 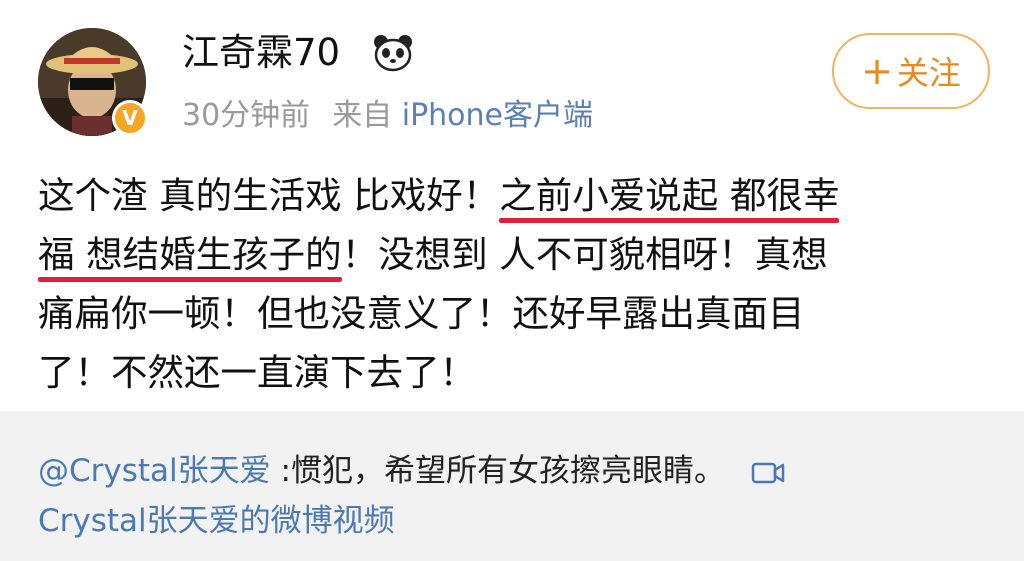 I want to click on plus-icon: +, so click(x=877, y=71).